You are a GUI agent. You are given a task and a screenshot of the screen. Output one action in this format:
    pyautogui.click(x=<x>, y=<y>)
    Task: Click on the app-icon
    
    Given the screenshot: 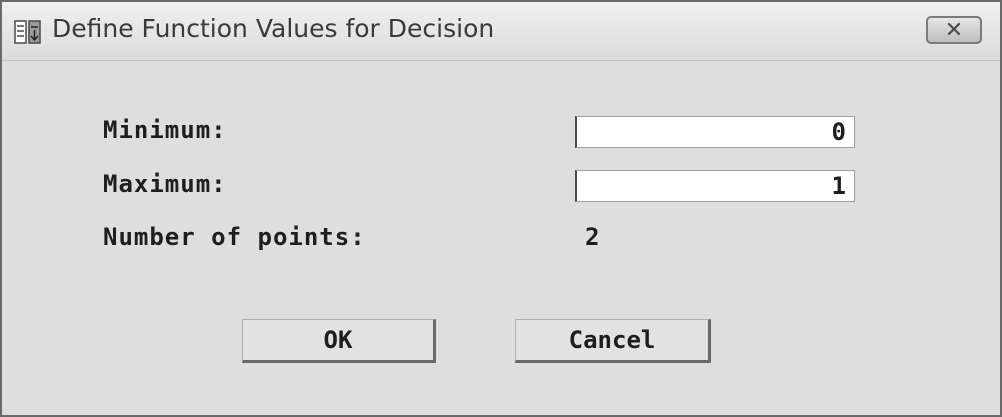 What is the action you would take?
    pyautogui.click(x=28, y=32)
    